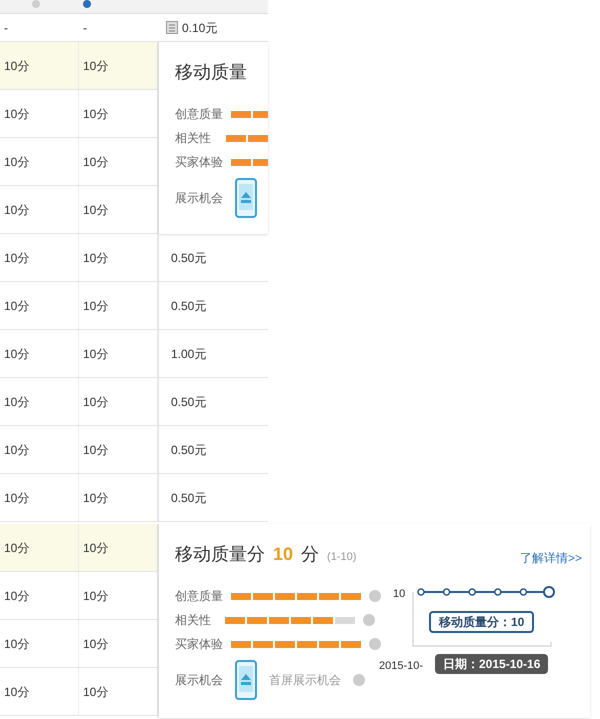 This screenshot has width=600, height=719. What do you see at coordinates (188, 354) in the screenshot?
I see `price-text: 1.00元` at bounding box center [188, 354].